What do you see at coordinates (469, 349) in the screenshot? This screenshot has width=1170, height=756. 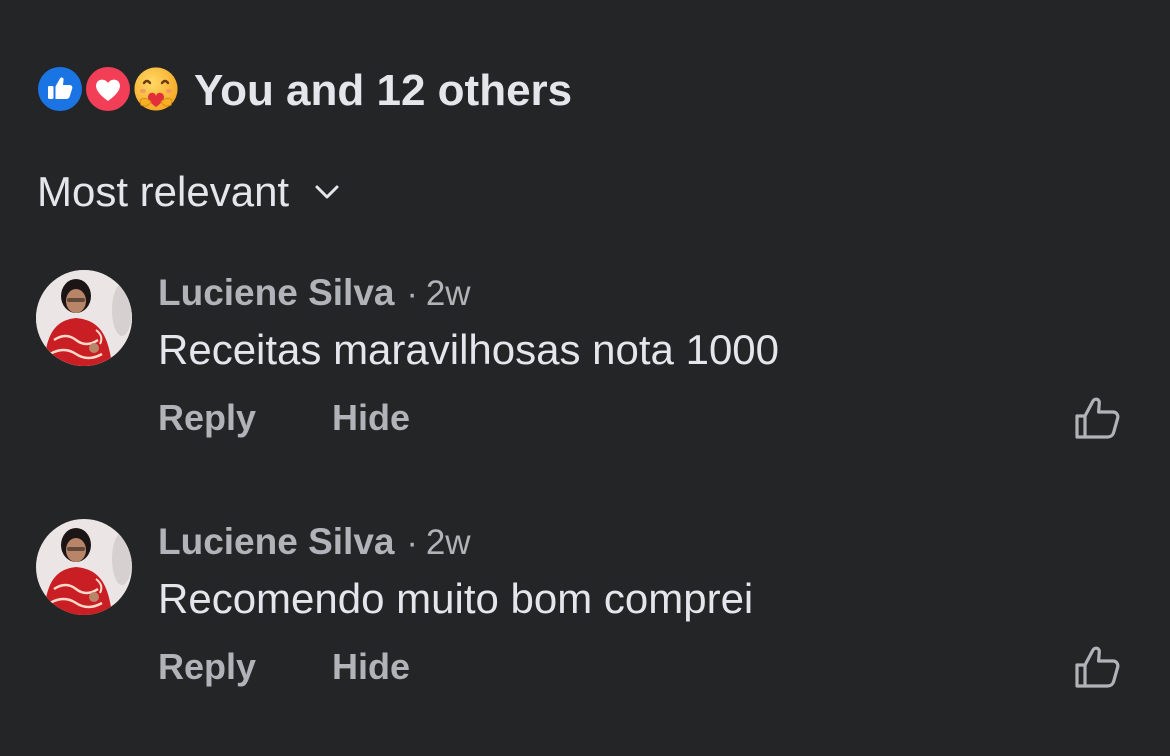 I see `comment-text: Receitas maravilhosas nota 1000` at bounding box center [469, 349].